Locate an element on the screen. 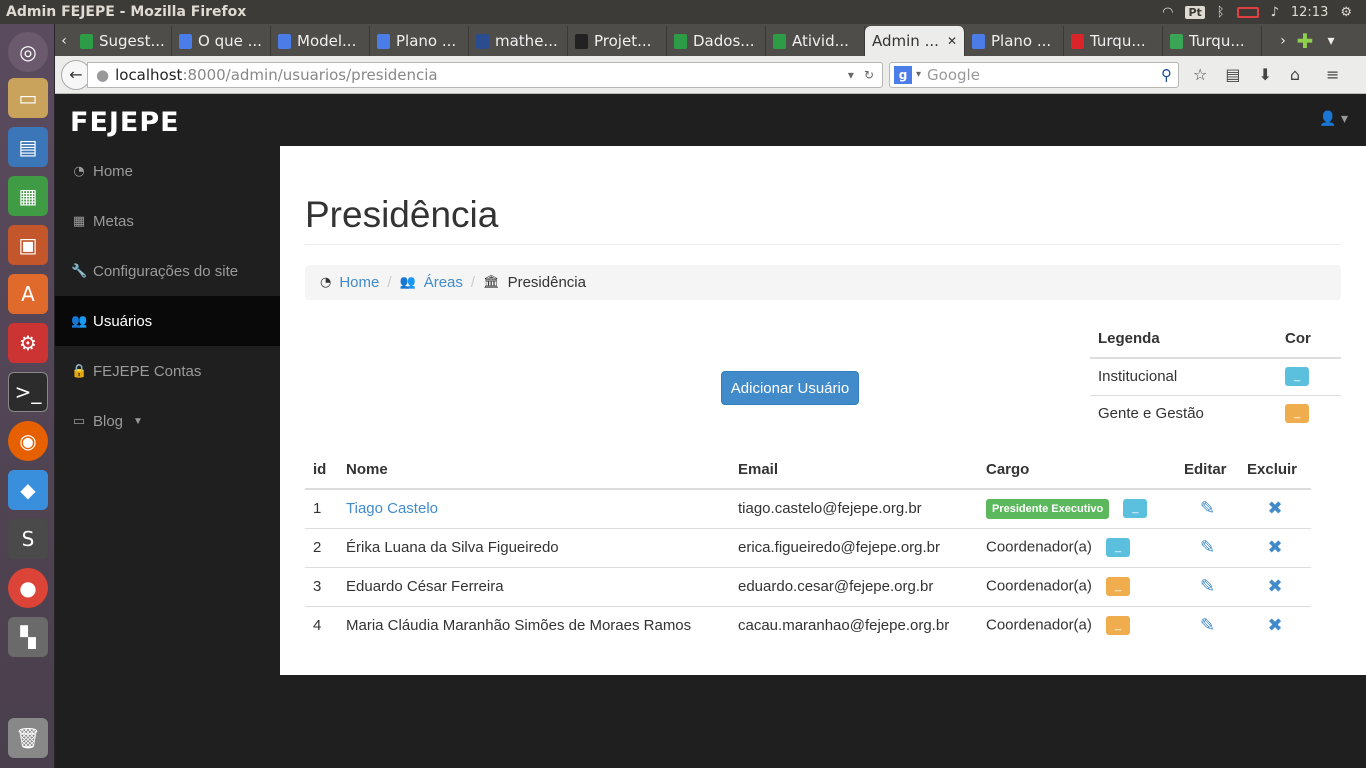 The width and height of the screenshot is (1366, 768). cargo-text: Coordenador(a) is located at coordinates (1039, 625).